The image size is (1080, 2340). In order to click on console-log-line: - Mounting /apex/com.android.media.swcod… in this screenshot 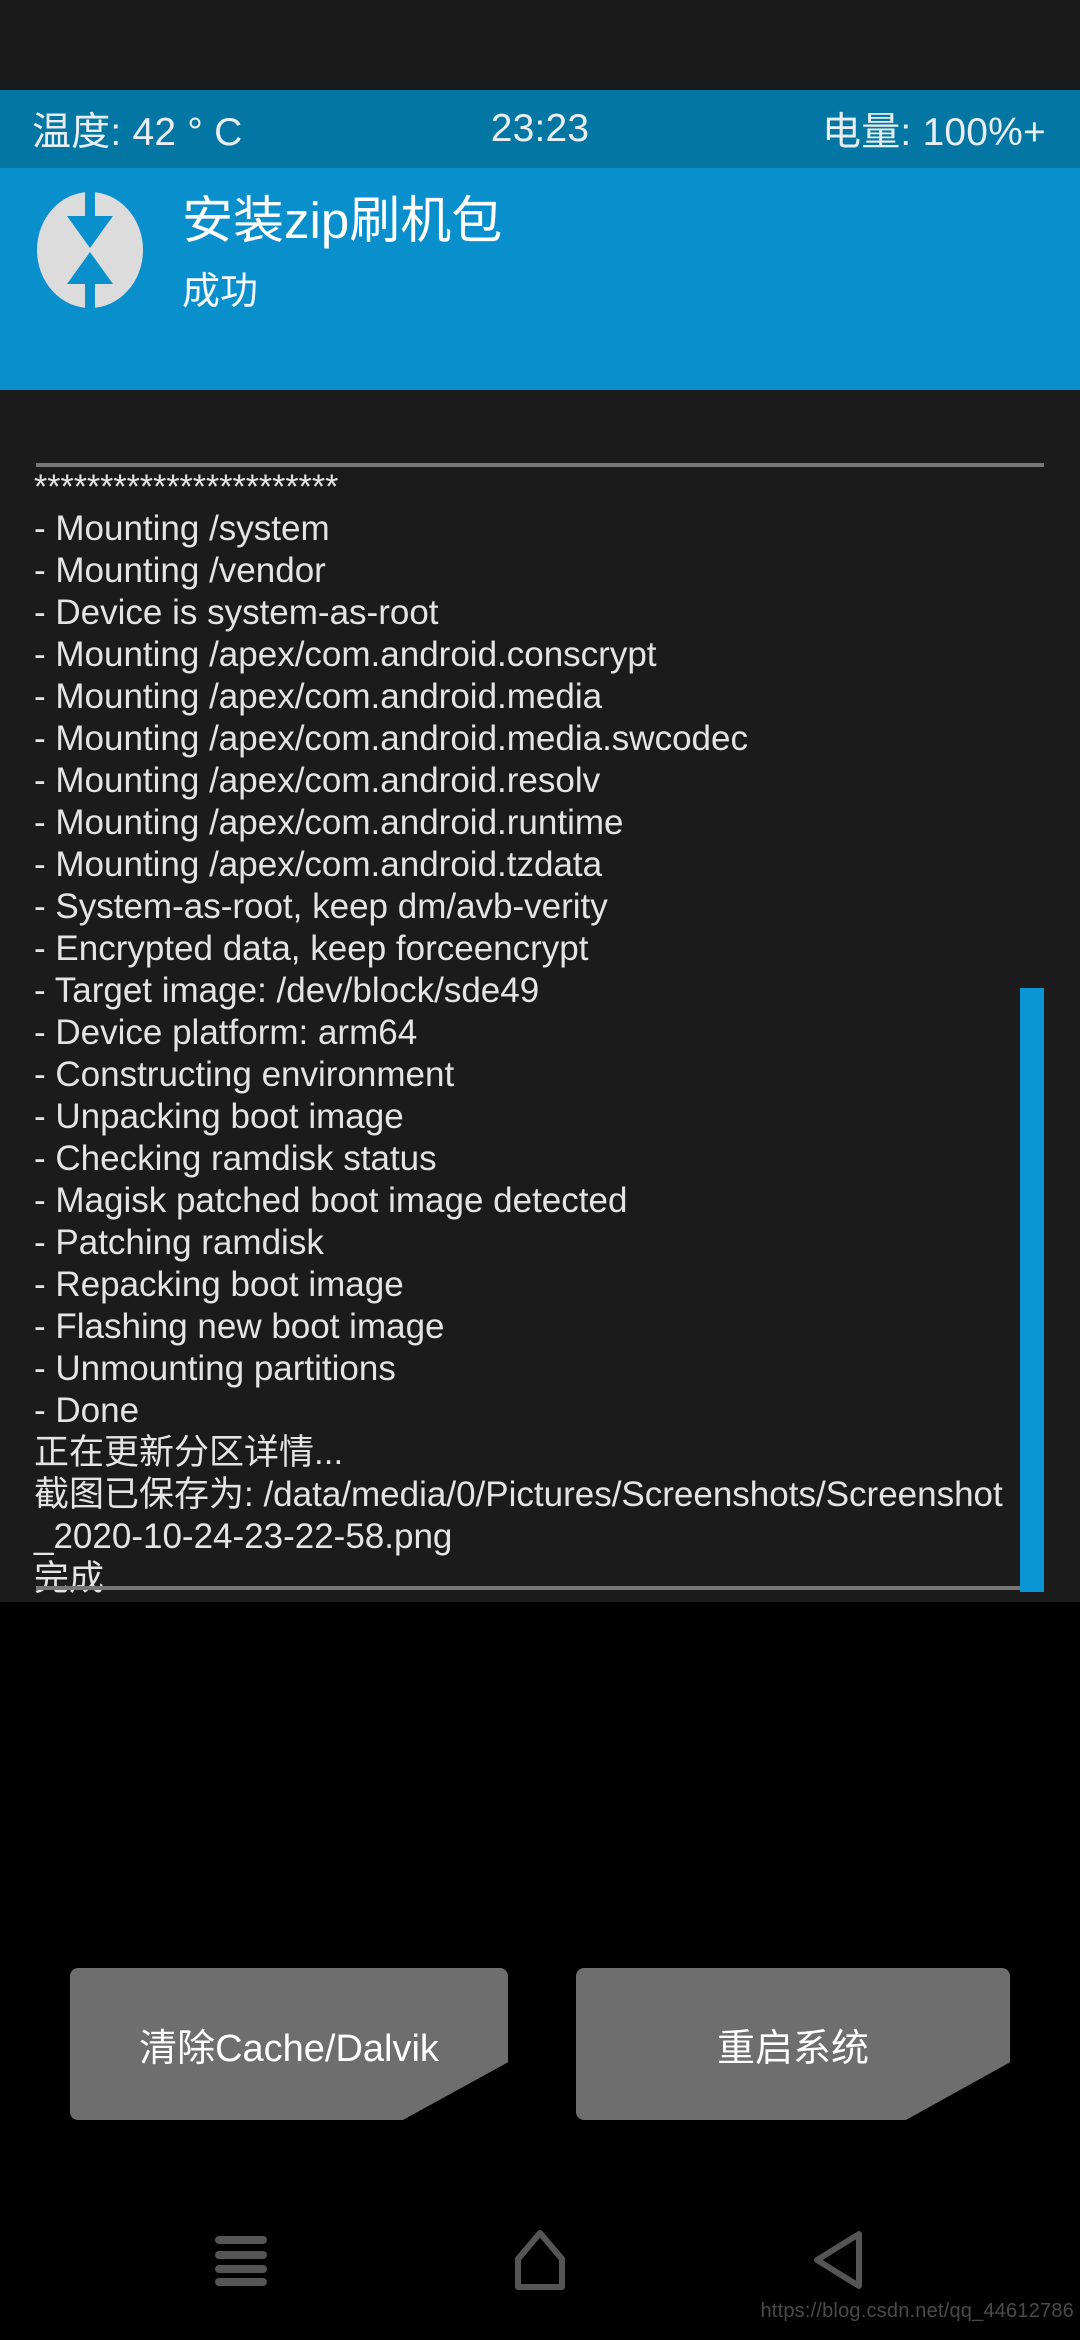, I will do `click(391, 738)`.